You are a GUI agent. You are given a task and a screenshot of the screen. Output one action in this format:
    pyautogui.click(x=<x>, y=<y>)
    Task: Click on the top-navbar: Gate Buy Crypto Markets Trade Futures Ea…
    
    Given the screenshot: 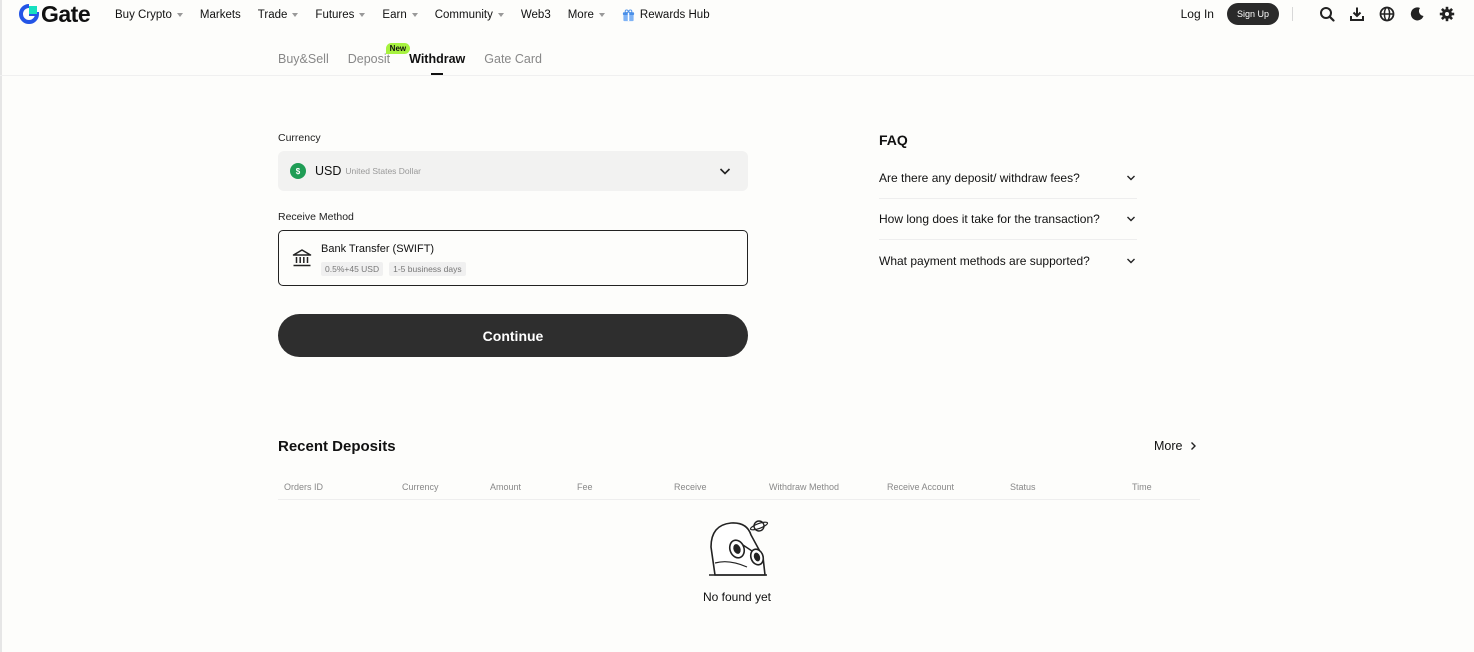 What is the action you would take?
    pyautogui.click(x=737, y=15)
    